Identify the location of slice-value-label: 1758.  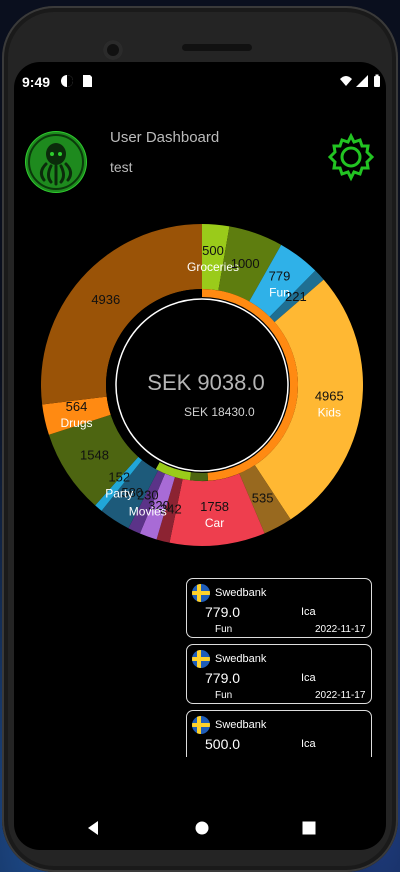
(214, 506).